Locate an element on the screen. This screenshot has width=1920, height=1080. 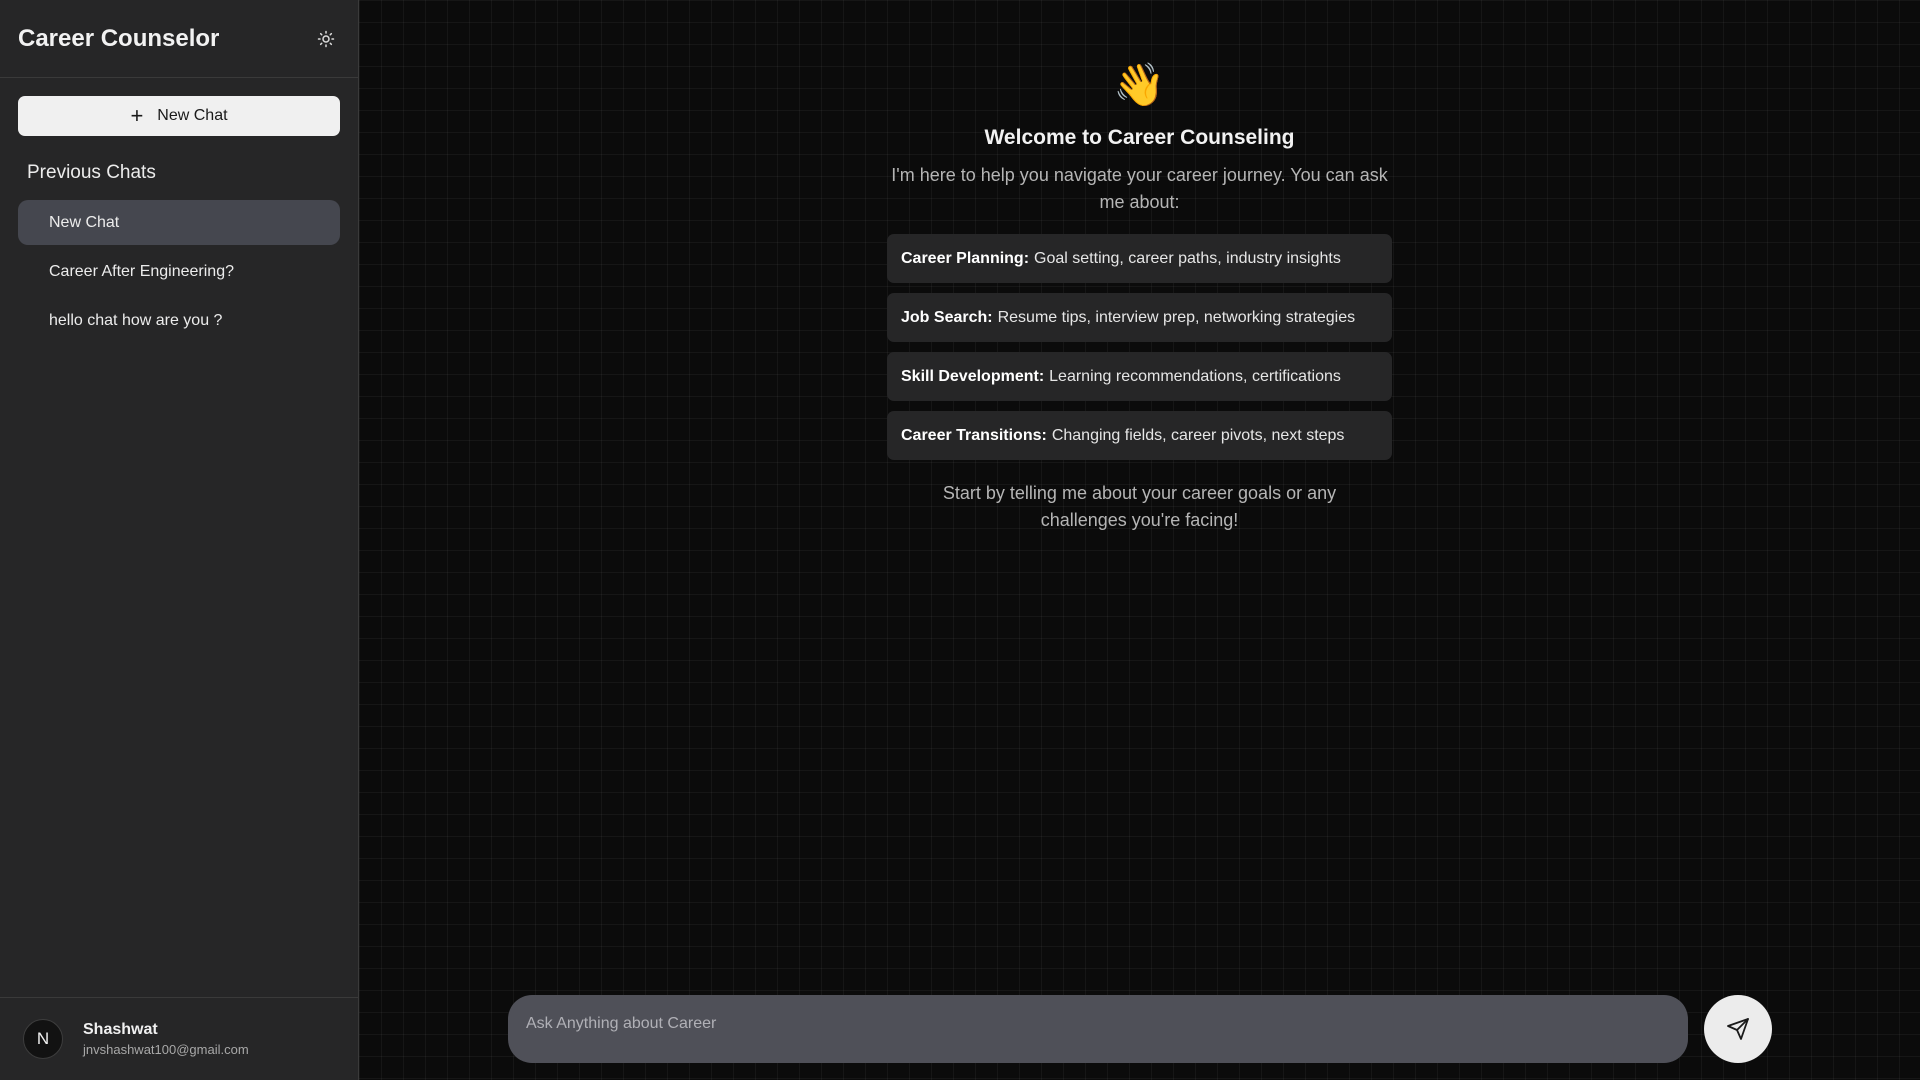
user-email: jnvshashwat100@gmail.com is located at coordinates (166, 1049).